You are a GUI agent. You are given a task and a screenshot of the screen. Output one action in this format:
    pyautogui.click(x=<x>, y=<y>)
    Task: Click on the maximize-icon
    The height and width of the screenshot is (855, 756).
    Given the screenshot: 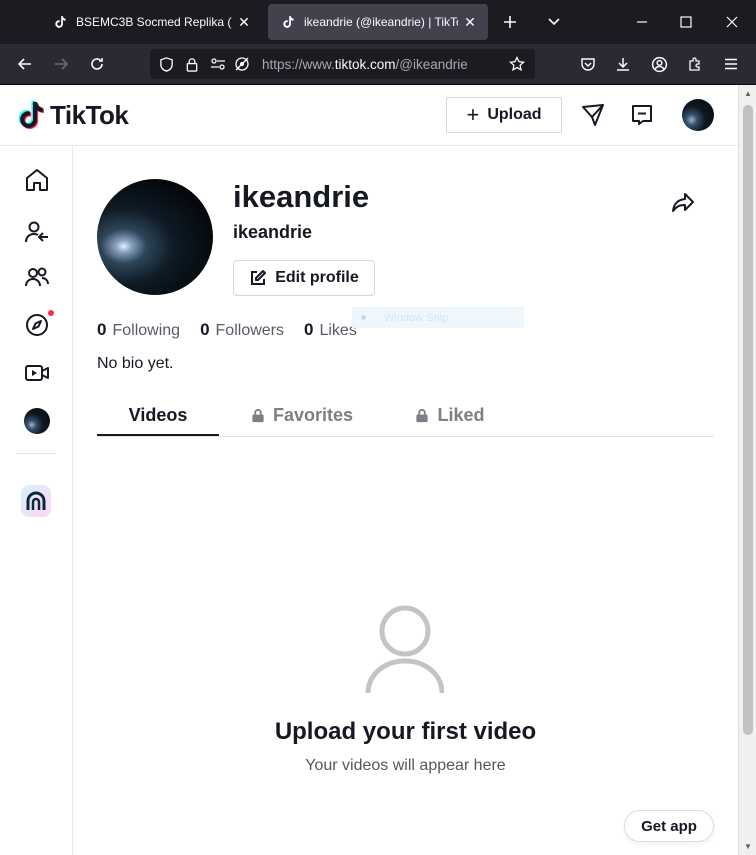 What is the action you would take?
    pyautogui.click(x=686, y=22)
    